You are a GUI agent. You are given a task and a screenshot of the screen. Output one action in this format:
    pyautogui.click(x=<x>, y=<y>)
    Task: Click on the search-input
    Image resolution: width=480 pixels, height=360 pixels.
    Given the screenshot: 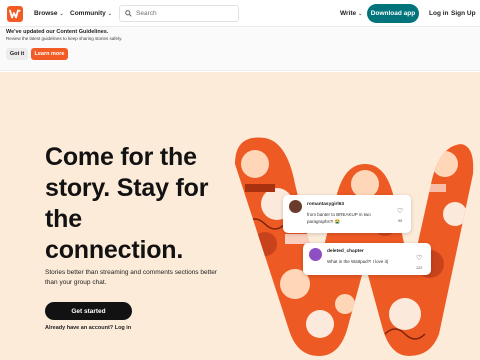 What is the action you would take?
    pyautogui.click(x=186, y=13)
    